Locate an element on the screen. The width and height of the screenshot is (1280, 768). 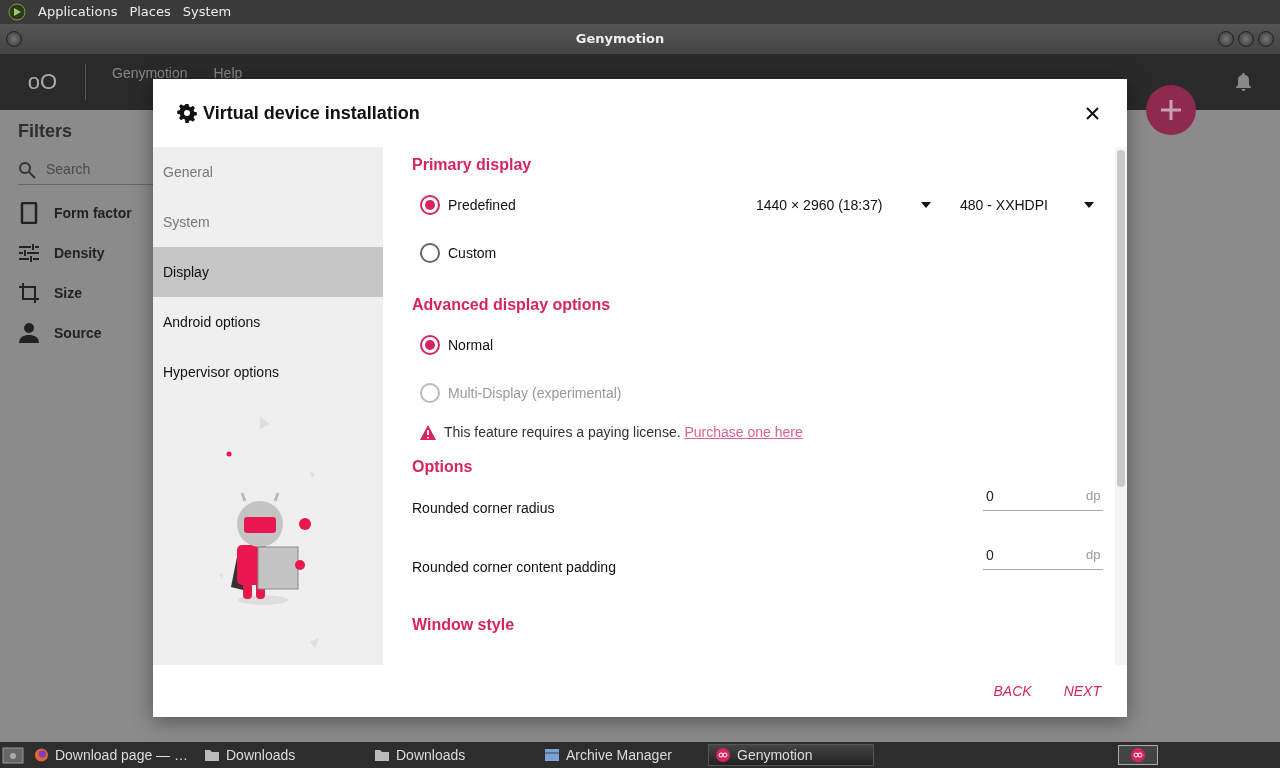
warning-icon is located at coordinates (428, 432).